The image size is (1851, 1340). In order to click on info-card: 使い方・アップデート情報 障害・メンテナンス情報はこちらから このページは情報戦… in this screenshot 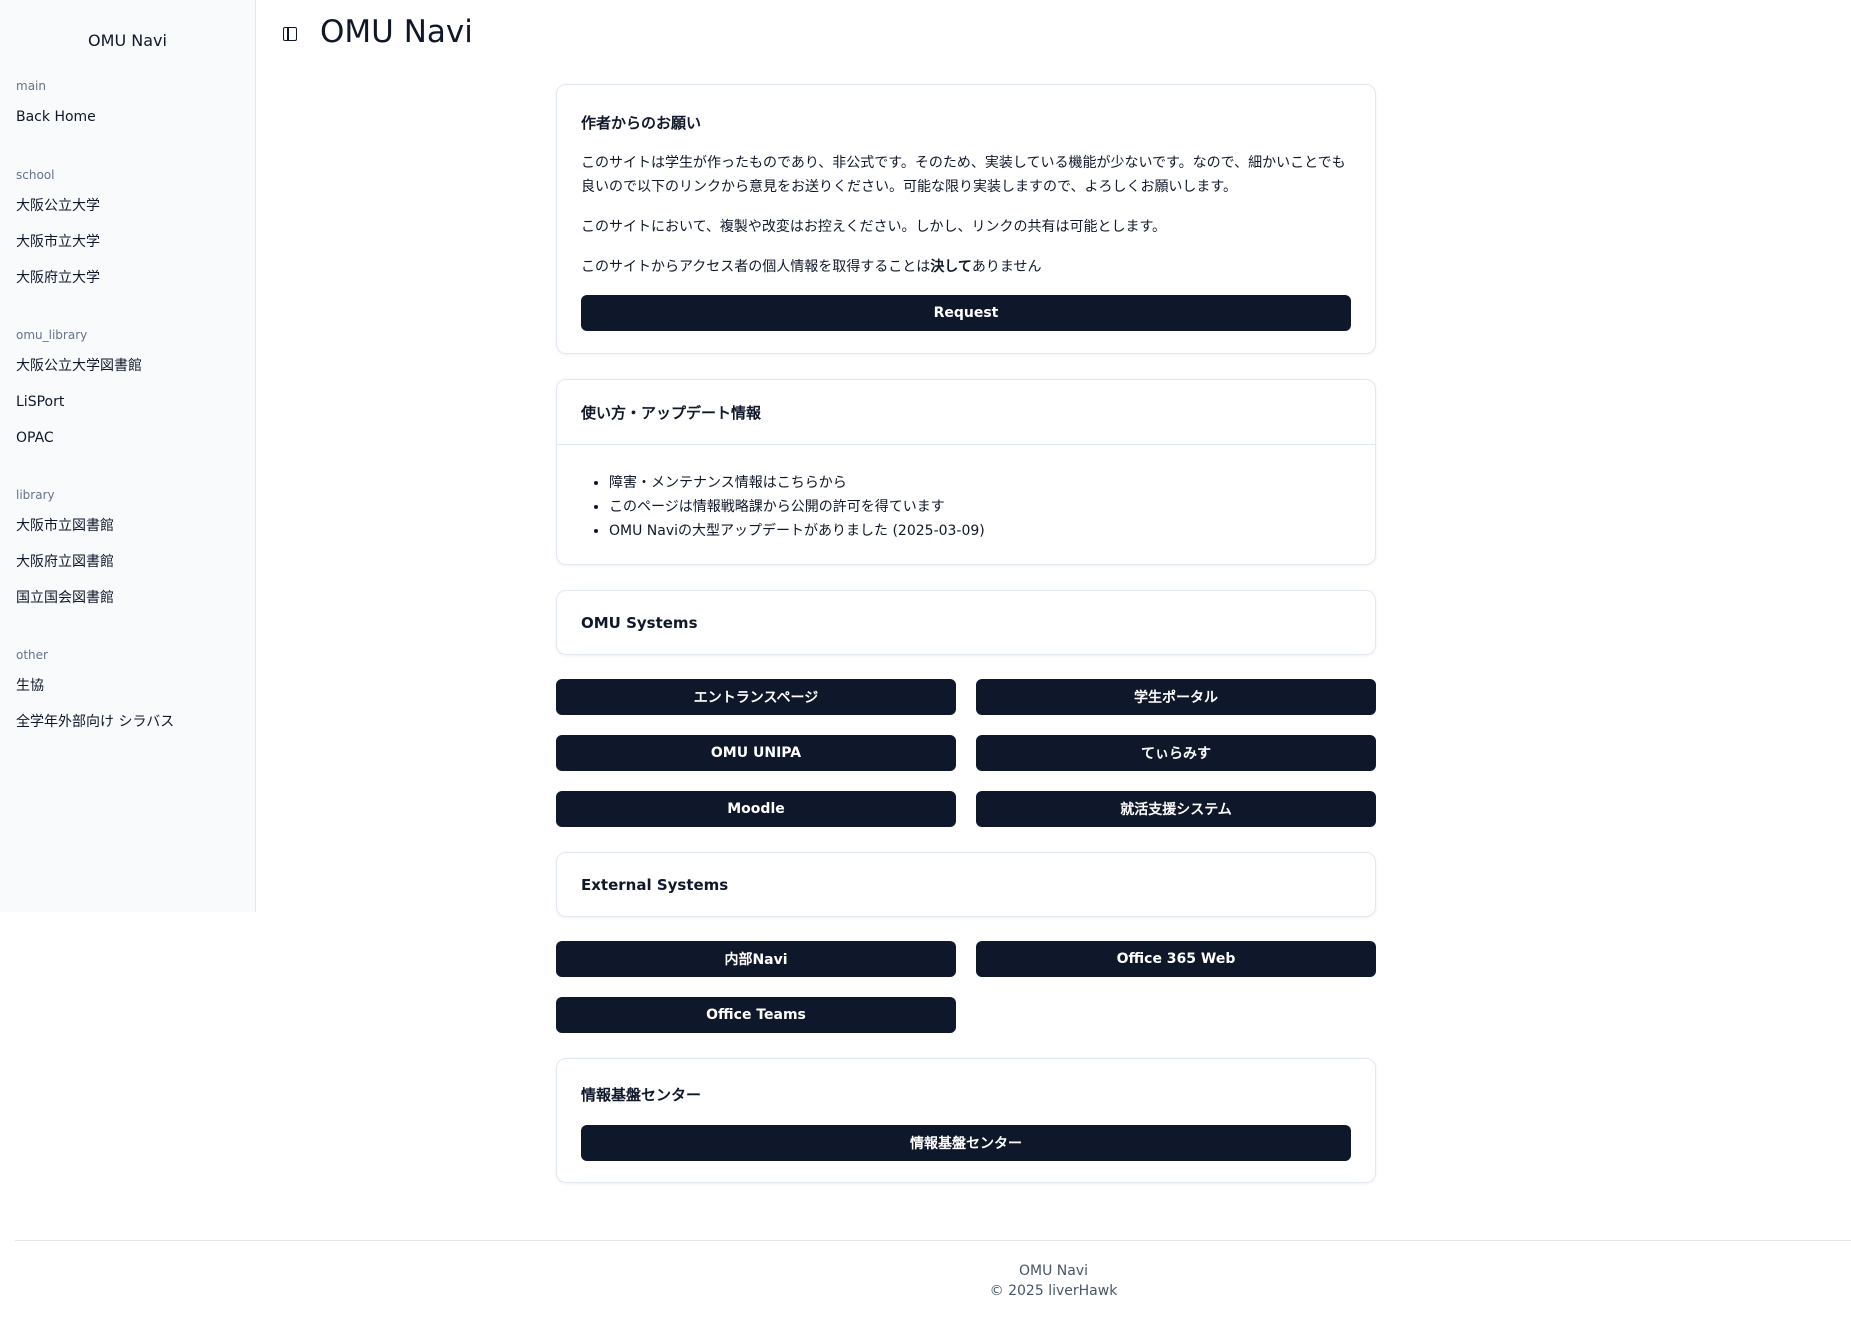, I will do `click(966, 472)`.